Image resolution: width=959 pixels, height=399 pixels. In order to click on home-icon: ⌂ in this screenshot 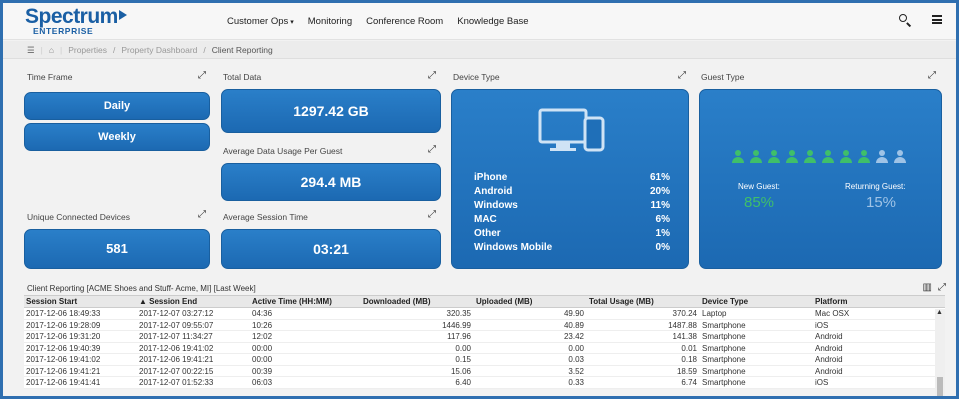, I will do `click(51, 51)`.